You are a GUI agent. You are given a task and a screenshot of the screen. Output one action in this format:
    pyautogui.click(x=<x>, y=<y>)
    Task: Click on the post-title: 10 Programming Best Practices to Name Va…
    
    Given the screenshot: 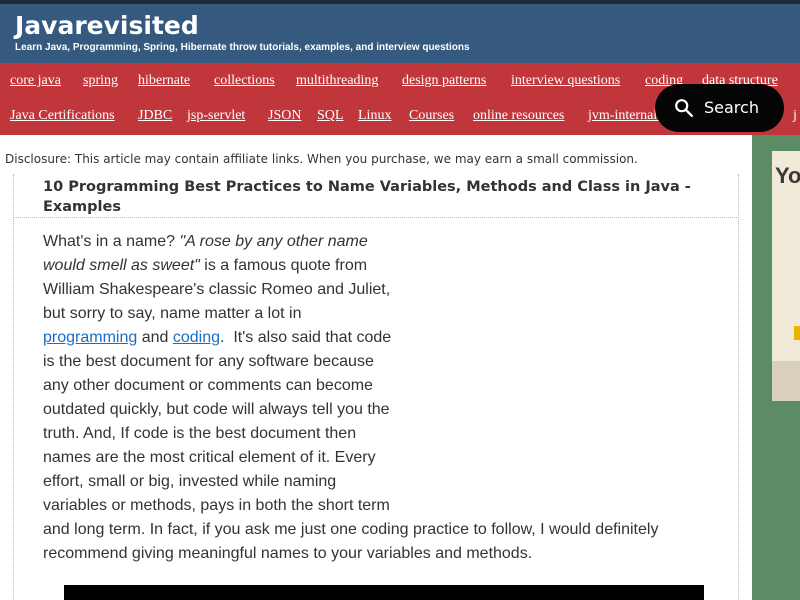 What is the action you would take?
    pyautogui.click(x=367, y=197)
    